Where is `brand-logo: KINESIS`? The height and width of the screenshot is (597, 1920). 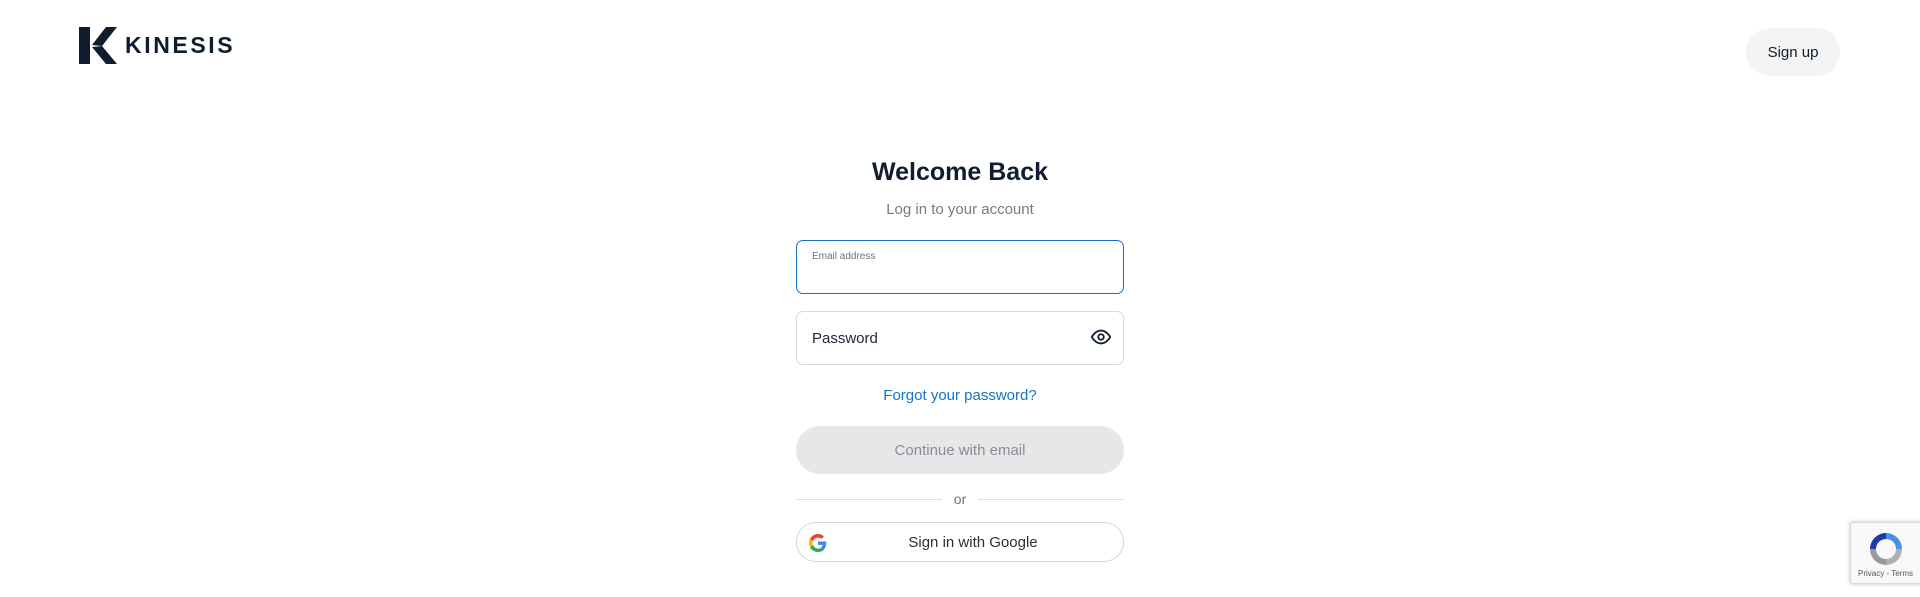 brand-logo: KINESIS is located at coordinates (157, 45).